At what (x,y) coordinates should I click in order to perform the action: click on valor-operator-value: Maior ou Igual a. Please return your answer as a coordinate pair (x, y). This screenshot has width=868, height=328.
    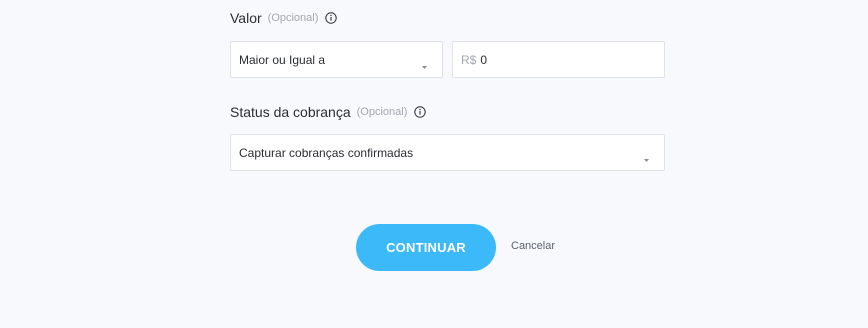
    Looking at the image, I should click on (282, 59).